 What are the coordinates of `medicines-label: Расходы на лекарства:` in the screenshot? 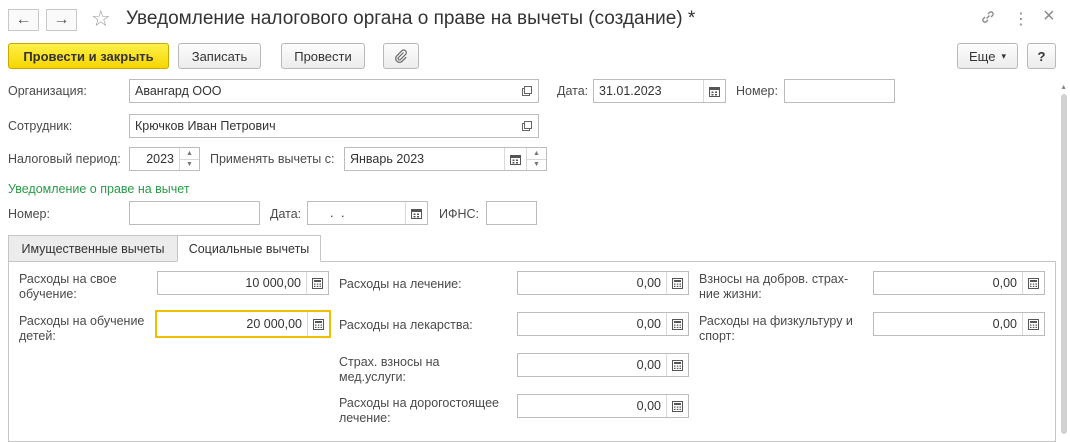 It's located at (406, 325).